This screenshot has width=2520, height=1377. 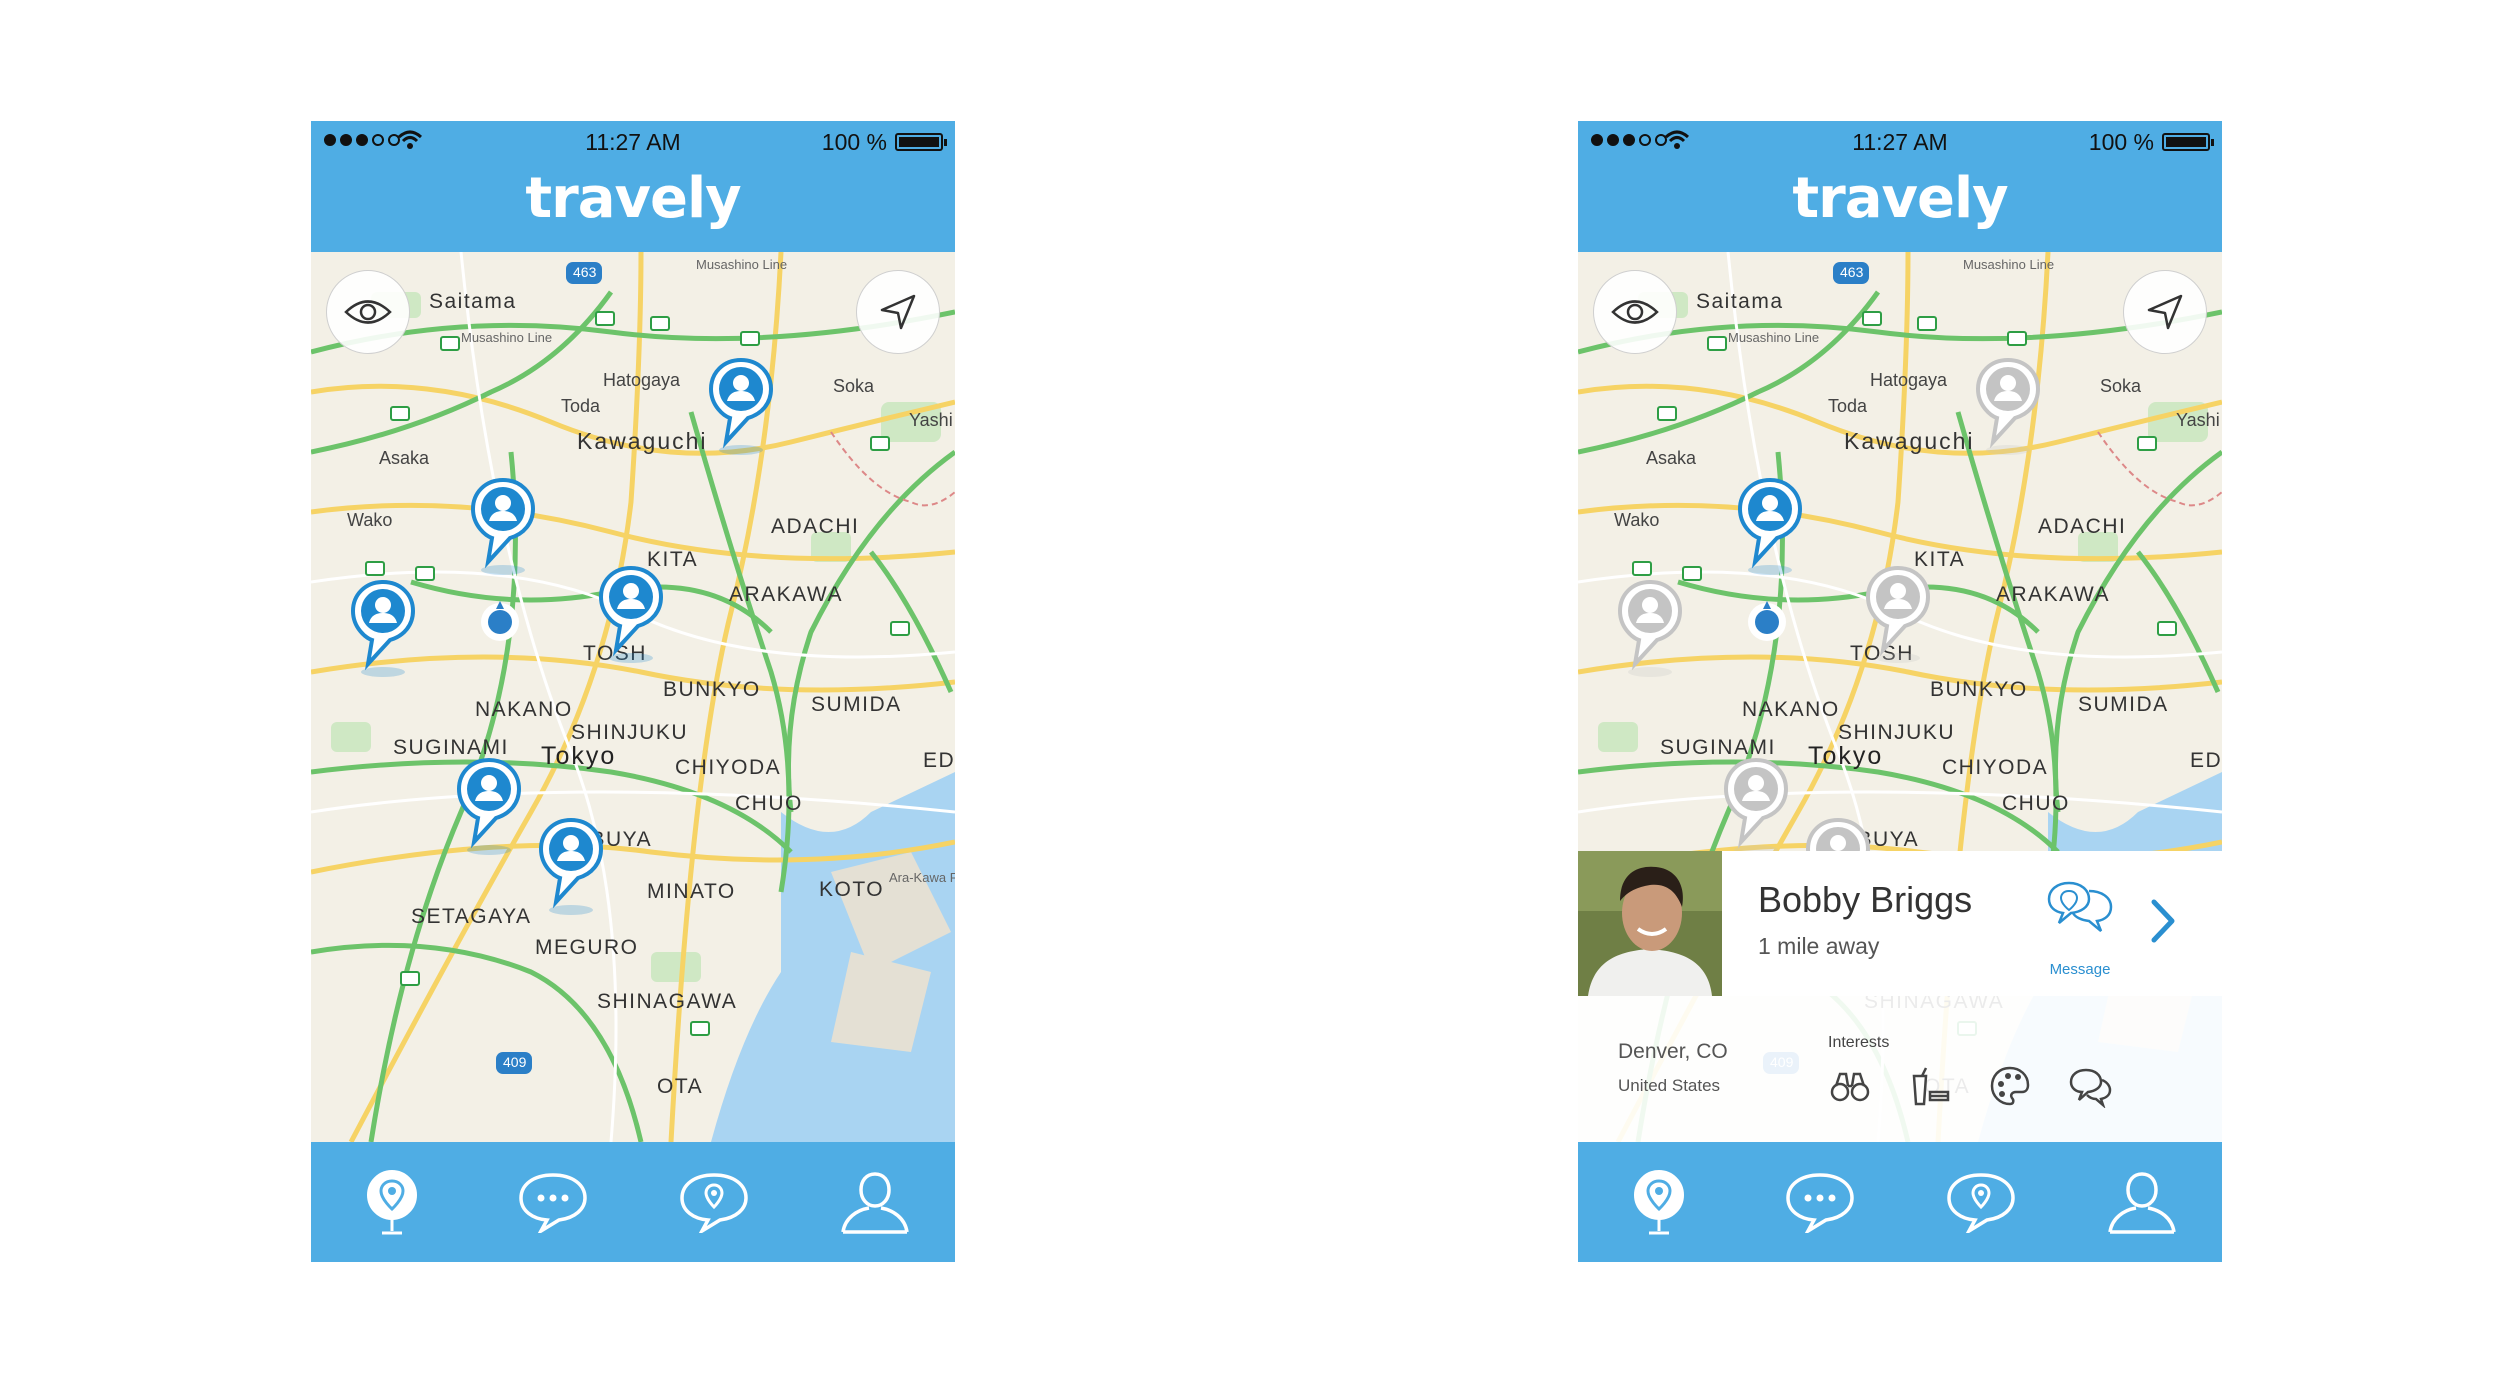 I want to click on navigation-arrow-icon, so click(x=898, y=312).